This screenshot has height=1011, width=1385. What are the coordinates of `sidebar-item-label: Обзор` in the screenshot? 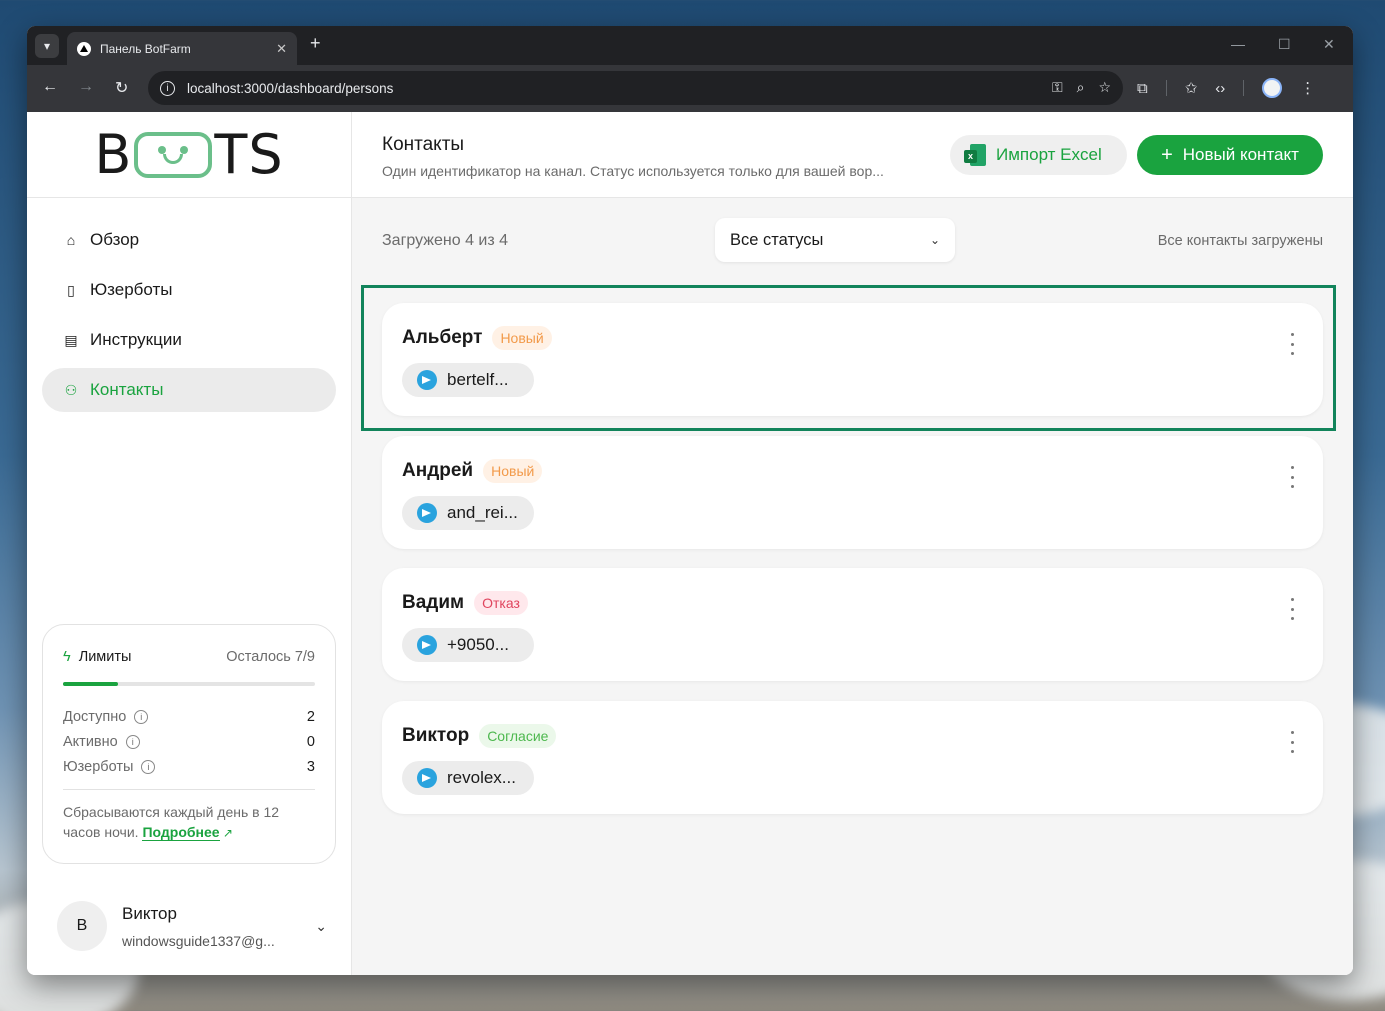 It's located at (115, 239).